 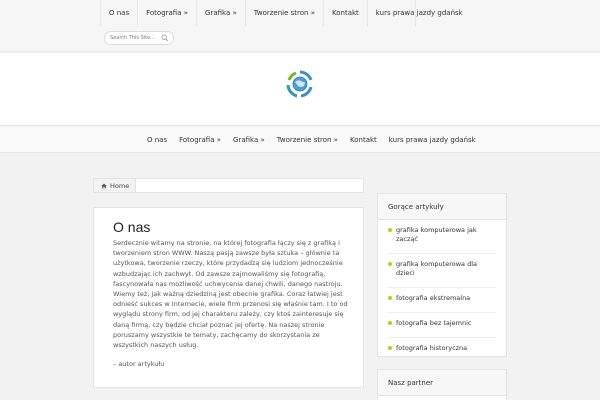 What do you see at coordinates (436, 234) in the screenshot?
I see `hot-article-link: grafika komputerowa jak zacząć` at bounding box center [436, 234].